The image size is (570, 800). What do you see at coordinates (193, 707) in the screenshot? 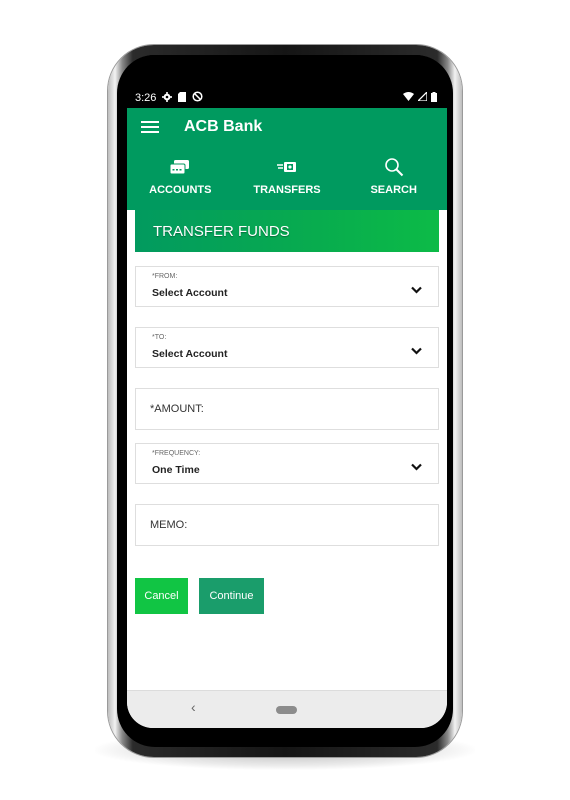
I see `back-icon: ‹` at bounding box center [193, 707].